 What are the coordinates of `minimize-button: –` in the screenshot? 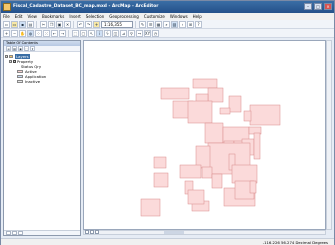 It's located at (308, 6).